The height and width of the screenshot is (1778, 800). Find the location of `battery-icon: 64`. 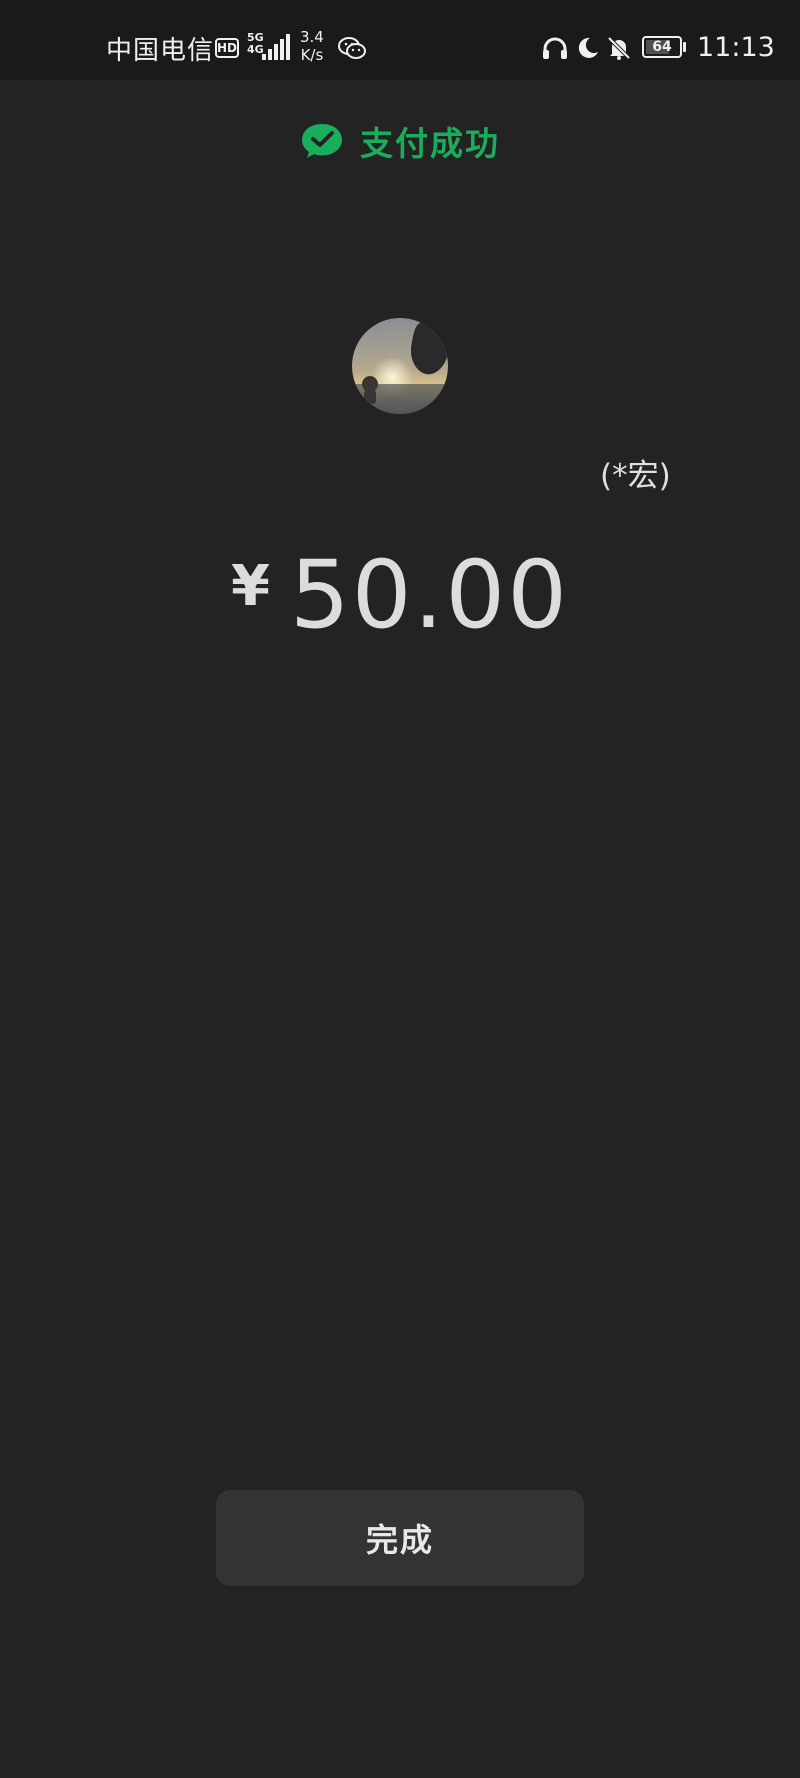

battery-icon: 64 is located at coordinates (662, 47).